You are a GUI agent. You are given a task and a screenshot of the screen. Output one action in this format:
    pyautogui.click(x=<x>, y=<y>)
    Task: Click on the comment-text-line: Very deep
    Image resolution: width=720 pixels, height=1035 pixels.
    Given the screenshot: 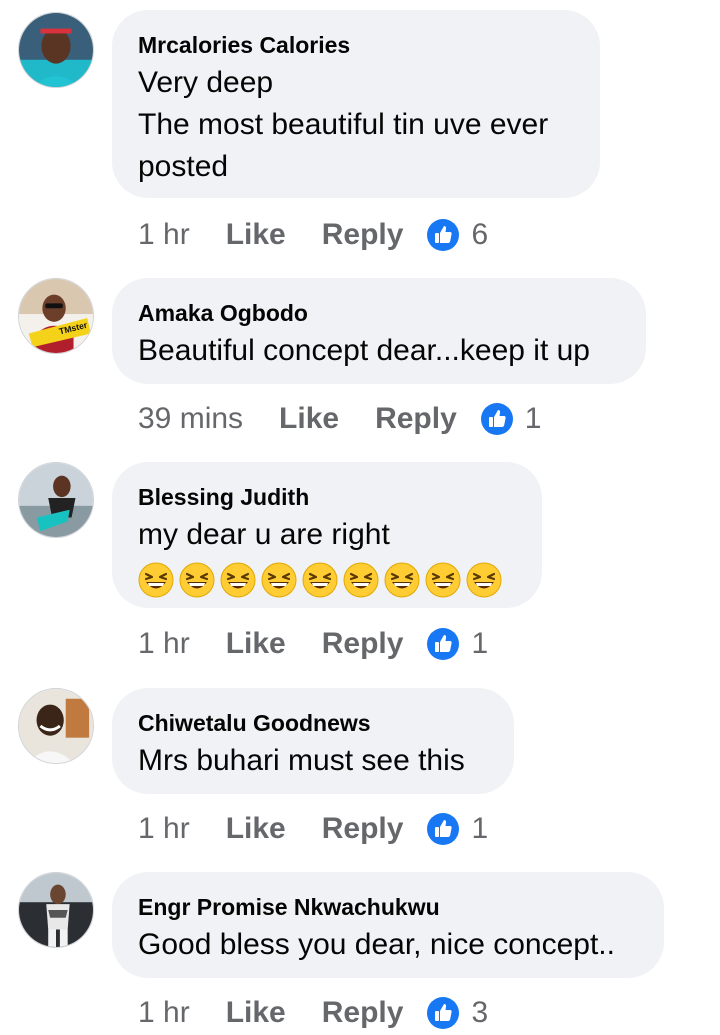 What is the action you would take?
    pyautogui.click(x=206, y=82)
    